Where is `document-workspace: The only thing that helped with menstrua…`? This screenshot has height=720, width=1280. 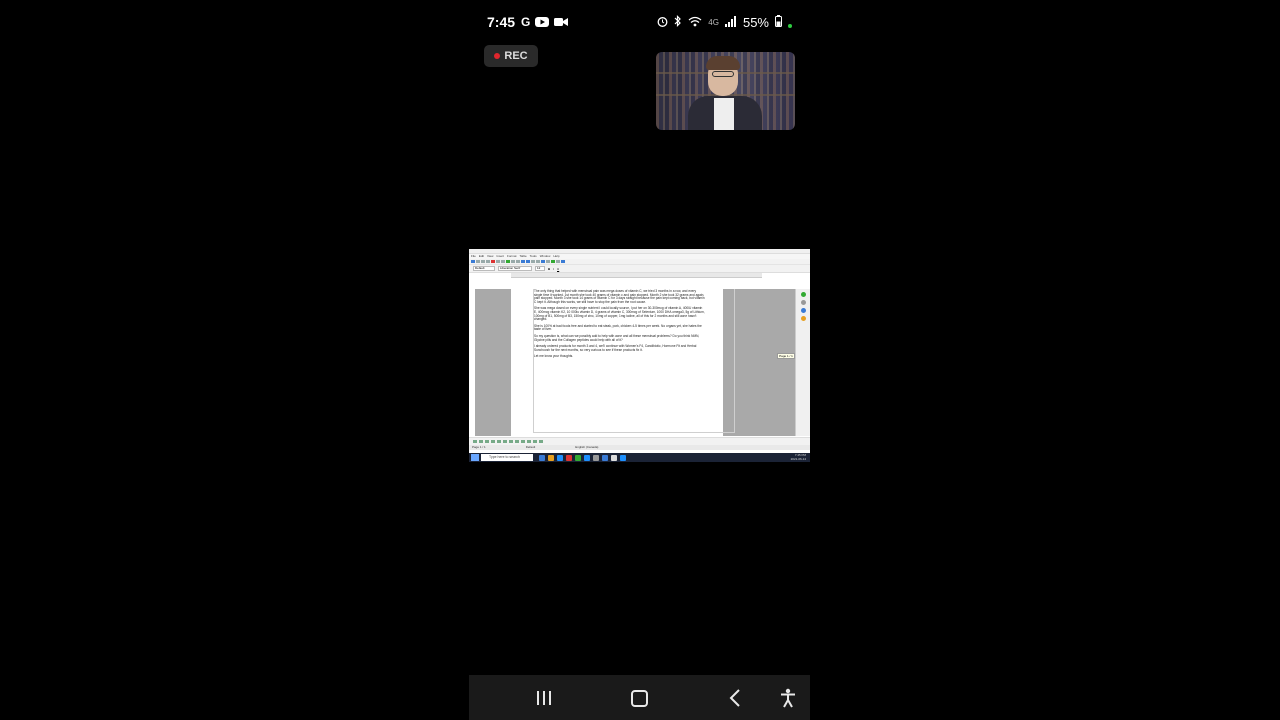 document-workspace: The only thing that helped with menstrua… is located at coordinates (635, 362).